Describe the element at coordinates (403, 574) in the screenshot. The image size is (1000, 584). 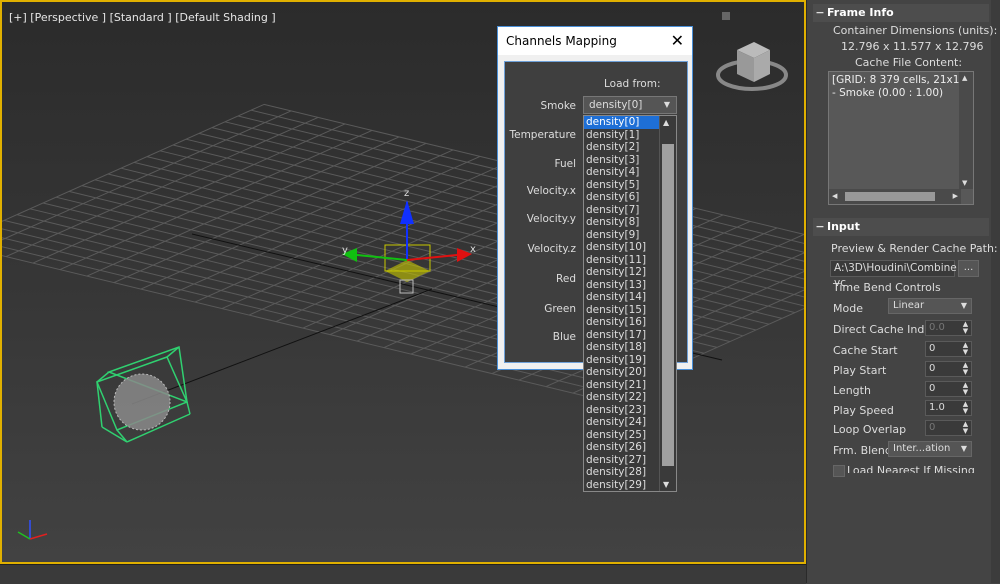
I see `status-bar` at that location.